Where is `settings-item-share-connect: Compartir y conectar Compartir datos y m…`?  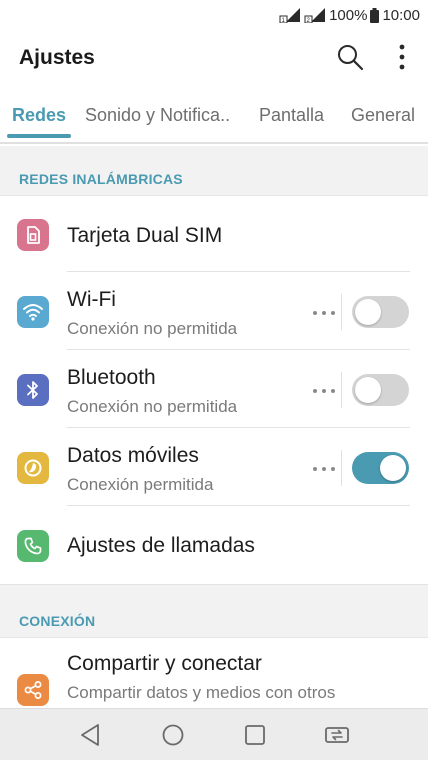 settings-item-share-connect: Compartir y conectar Compartir datos y m… is located at coordinates (214, 673).